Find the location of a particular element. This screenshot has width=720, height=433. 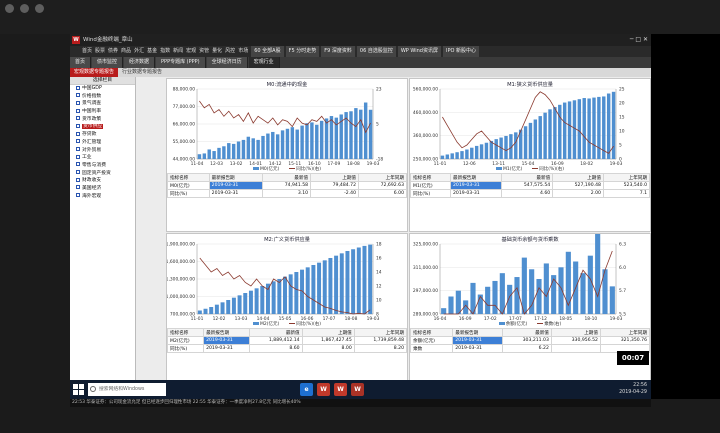

taskbar-app-icon-3: W is located at coordinates (357, 389).